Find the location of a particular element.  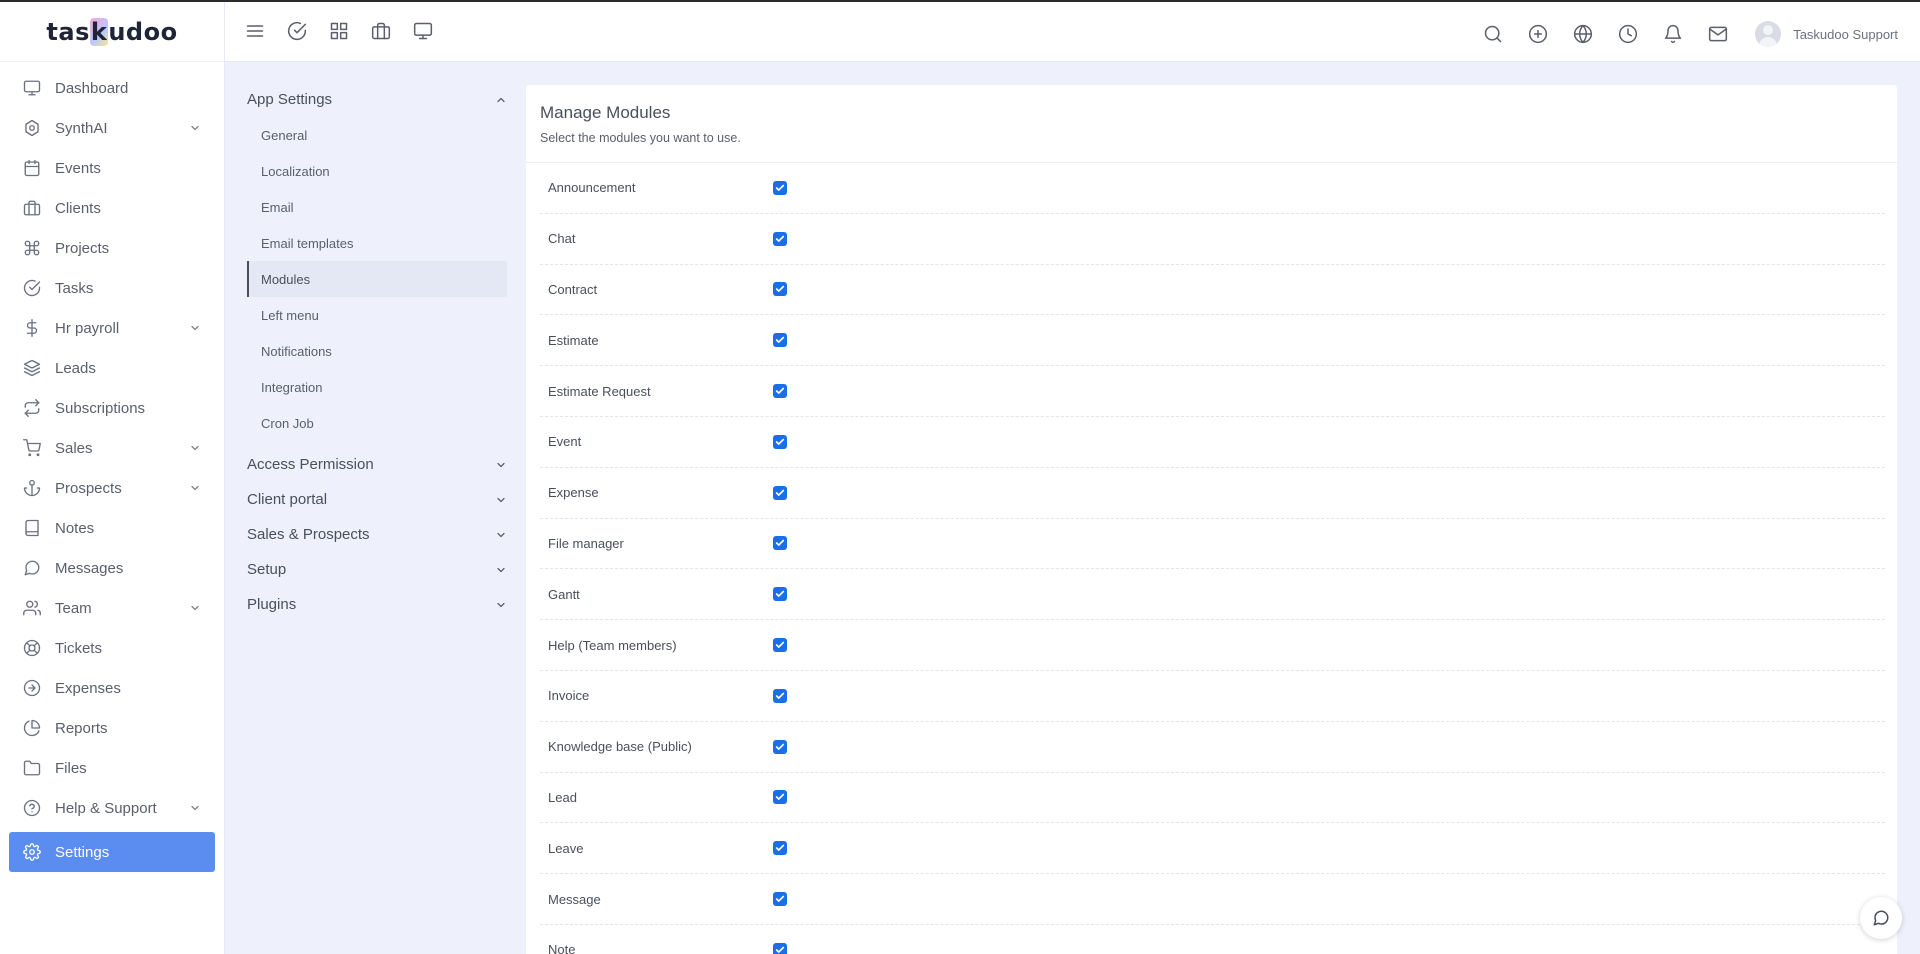

settings-group-label: Client portal is located at coordinates (287, 499).